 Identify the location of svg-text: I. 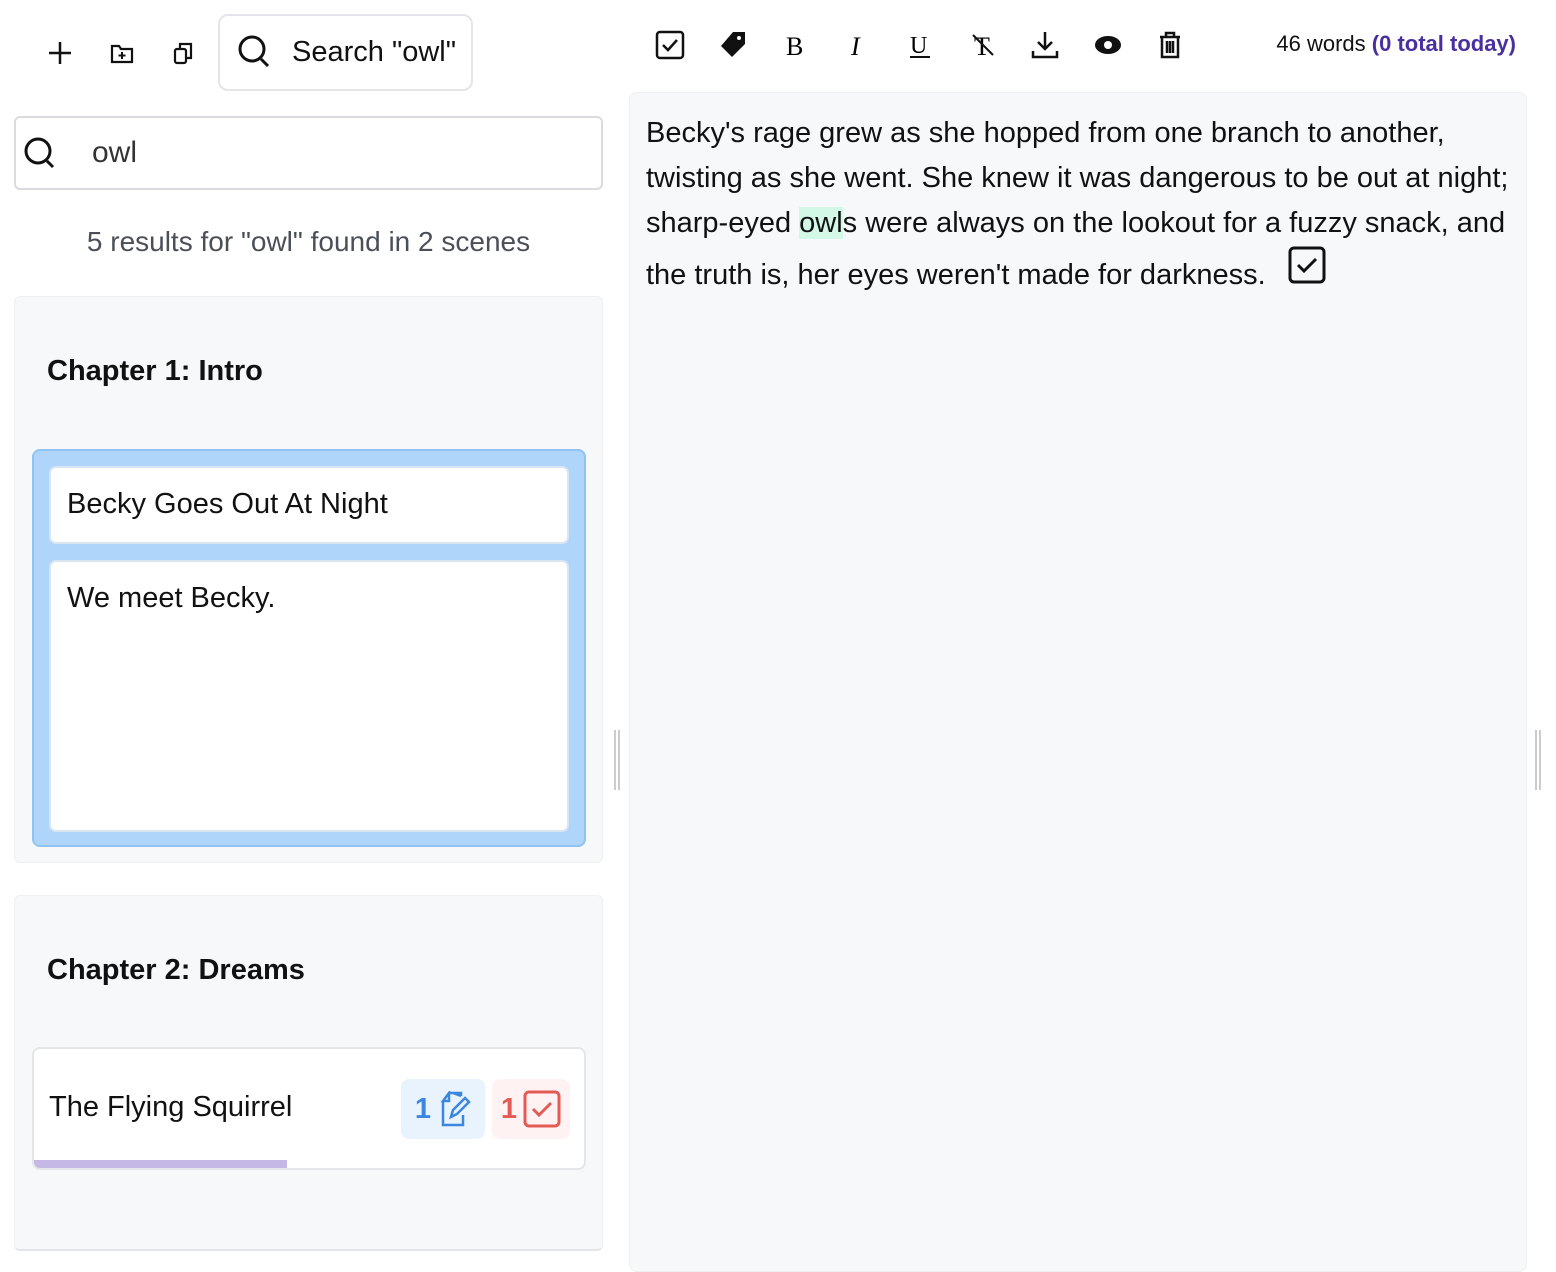
(855, 46).